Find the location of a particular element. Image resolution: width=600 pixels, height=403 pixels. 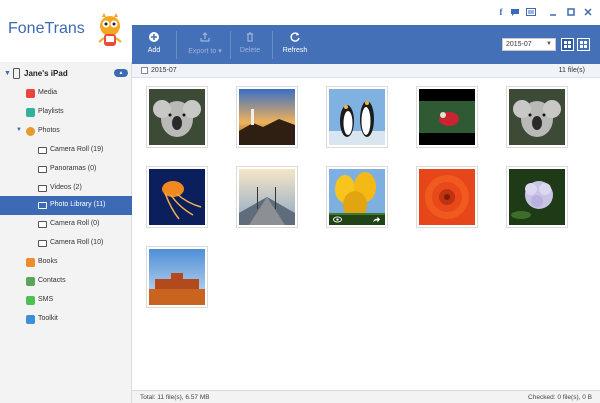

refresh-button: Refresh is located at coordinates (295, 44).